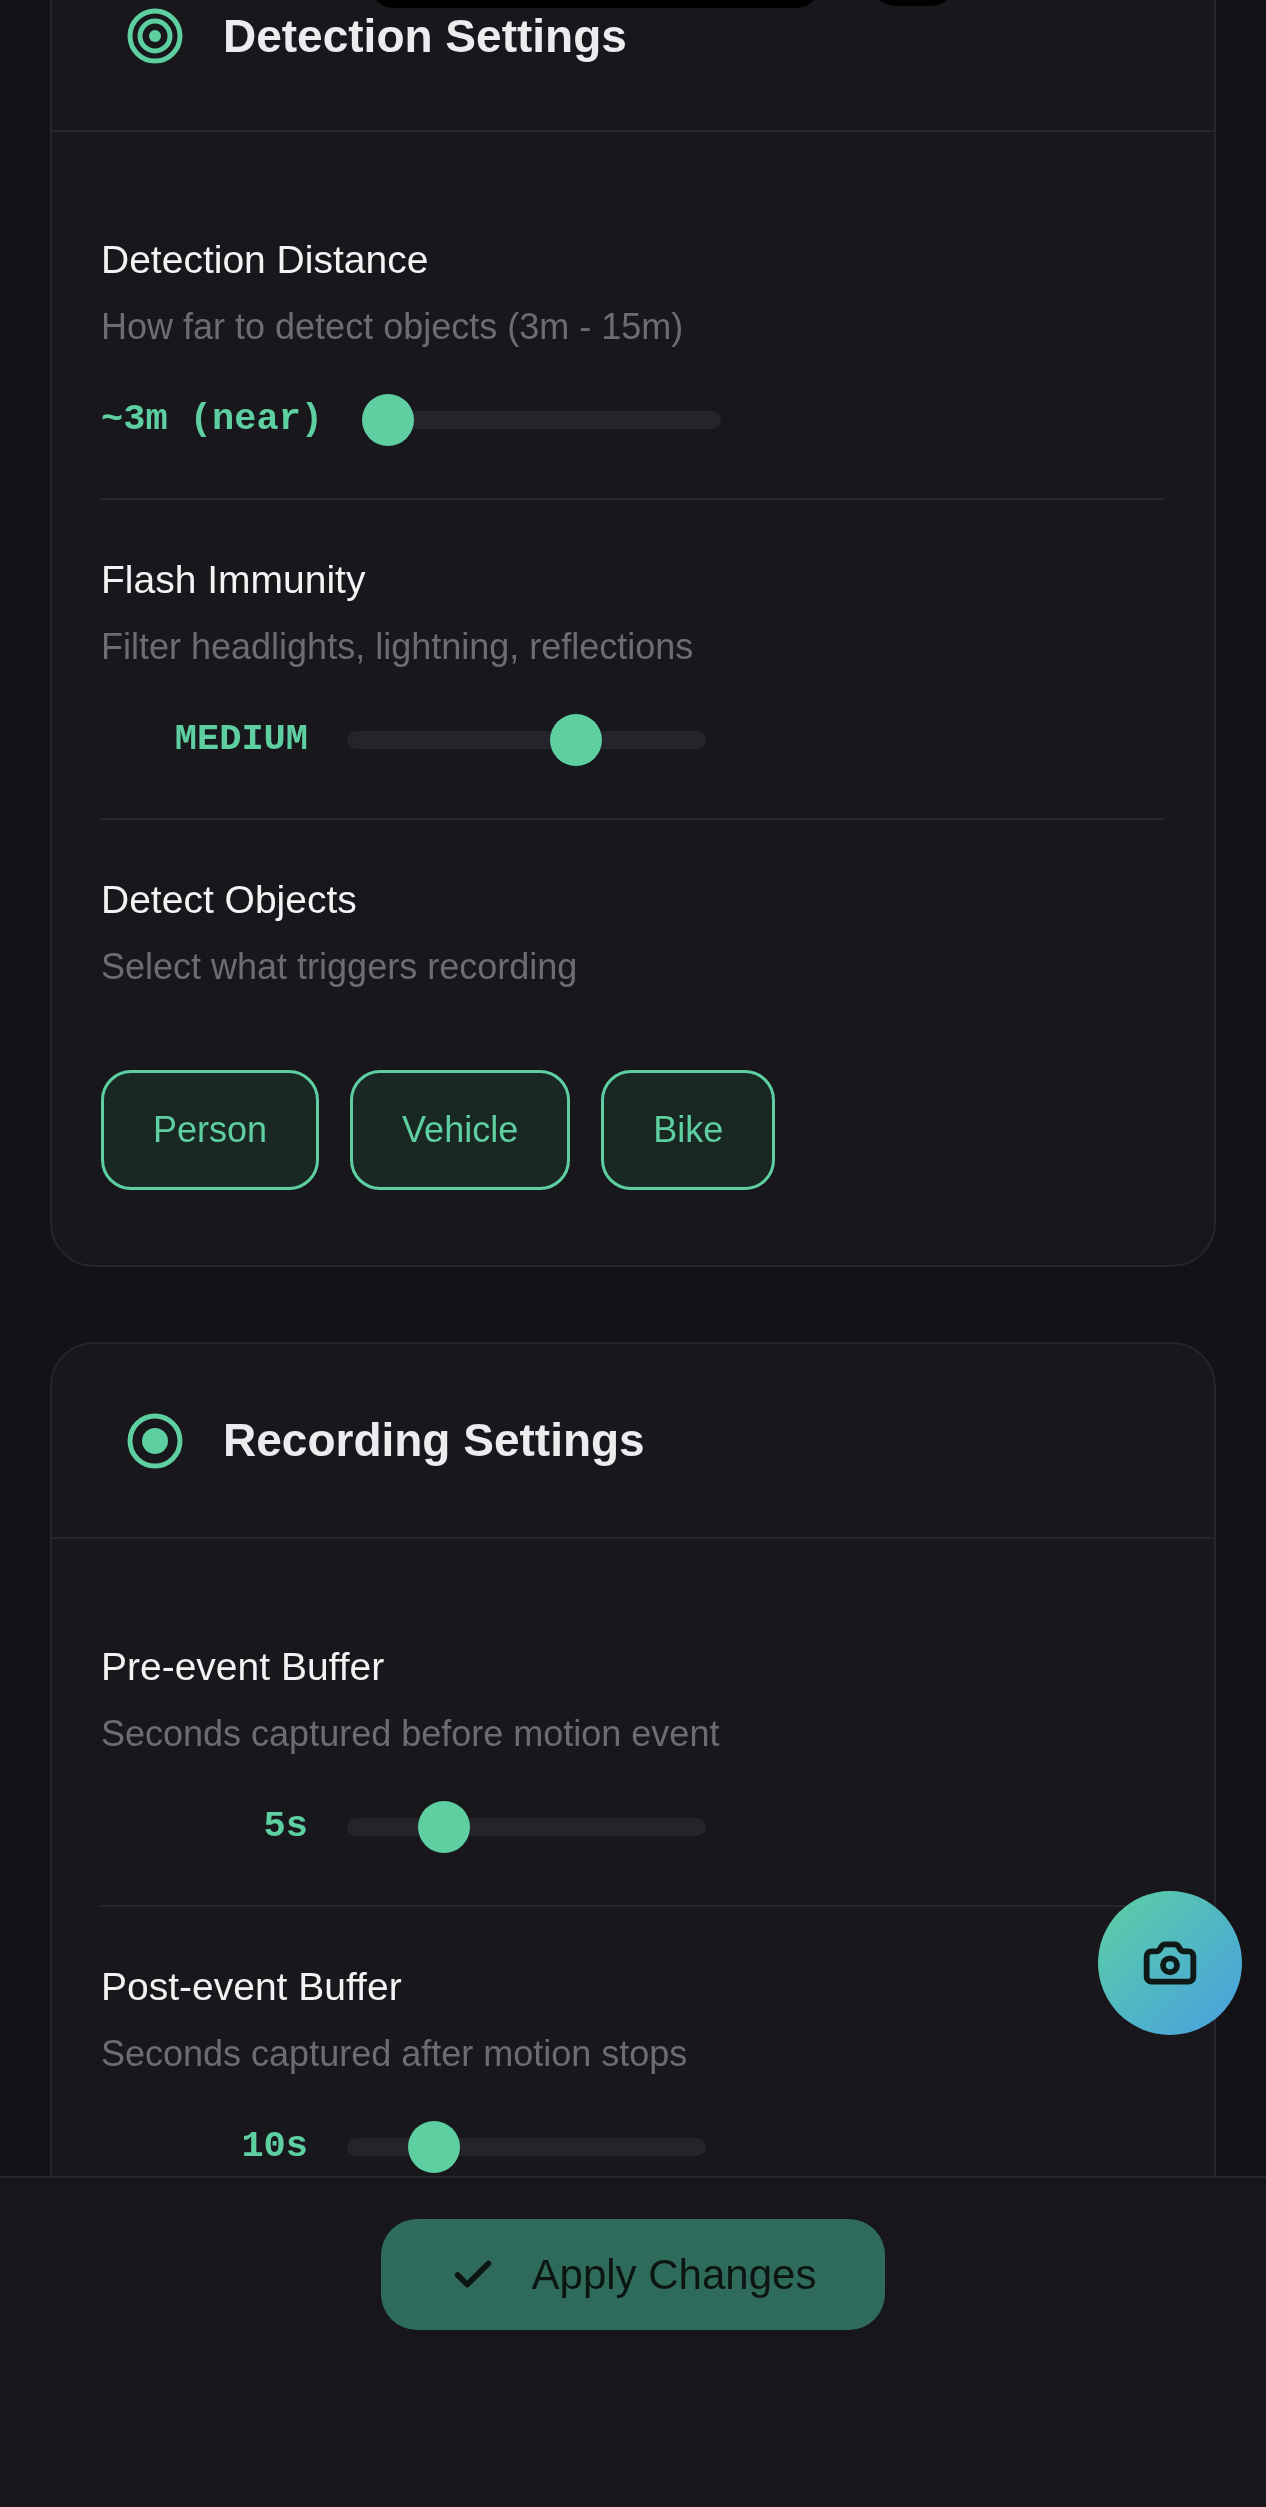 The height and width of the screenshot is (2507, 1266). I want to click on setting-description: Filter headlights, lightning, reflections, so click(398, 647).